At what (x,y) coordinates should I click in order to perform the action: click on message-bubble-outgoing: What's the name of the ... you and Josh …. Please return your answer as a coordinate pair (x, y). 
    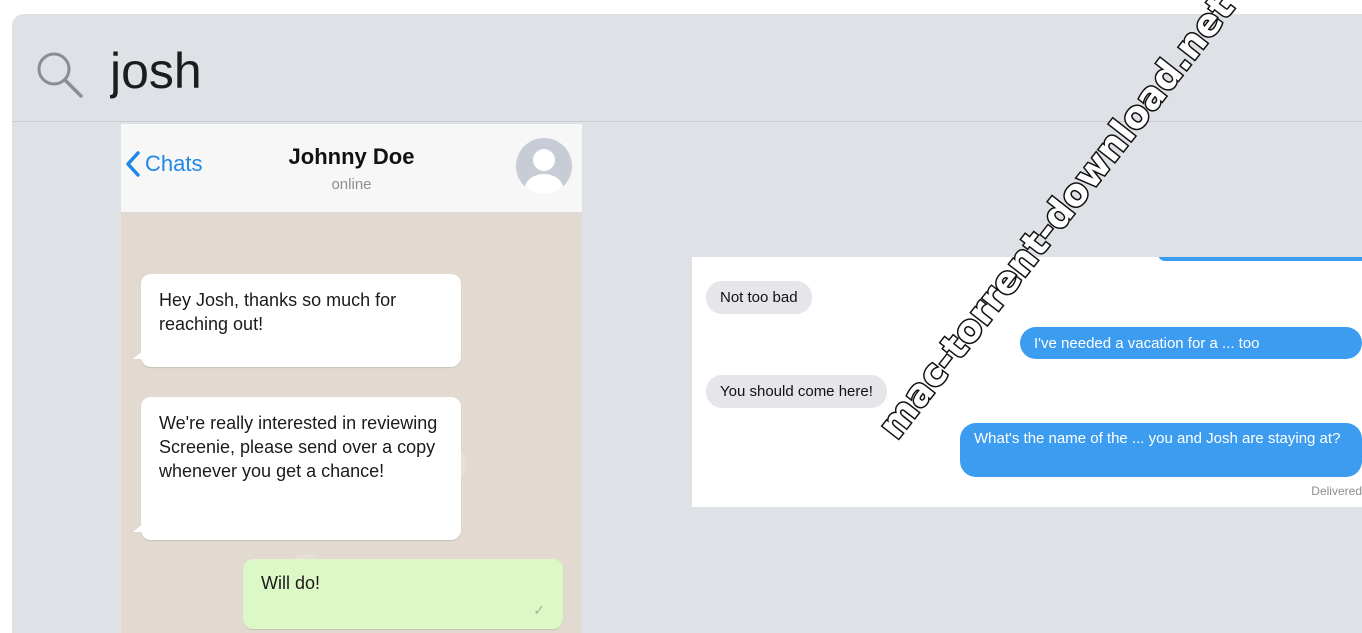
    Looking at the image, I should click on (1161, 450).